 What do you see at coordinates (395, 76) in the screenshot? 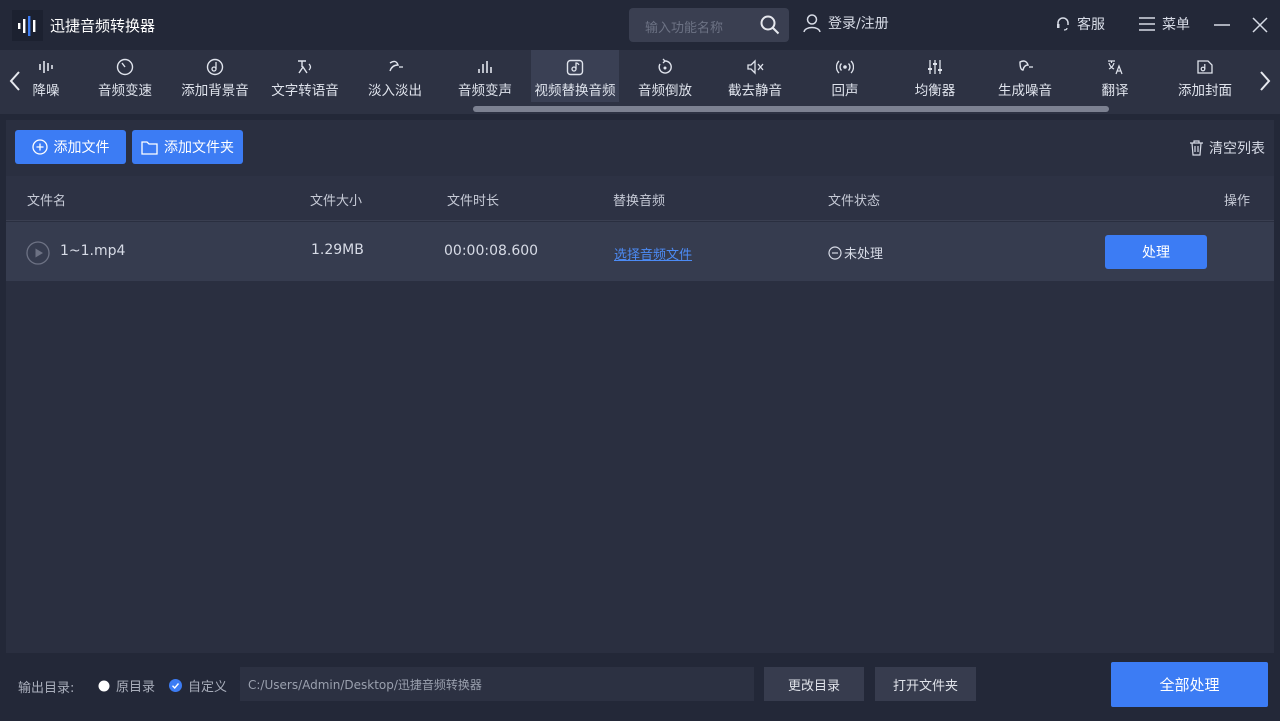
I see `tool-fade: 淡入淡出` at bounding box center [395, 76].